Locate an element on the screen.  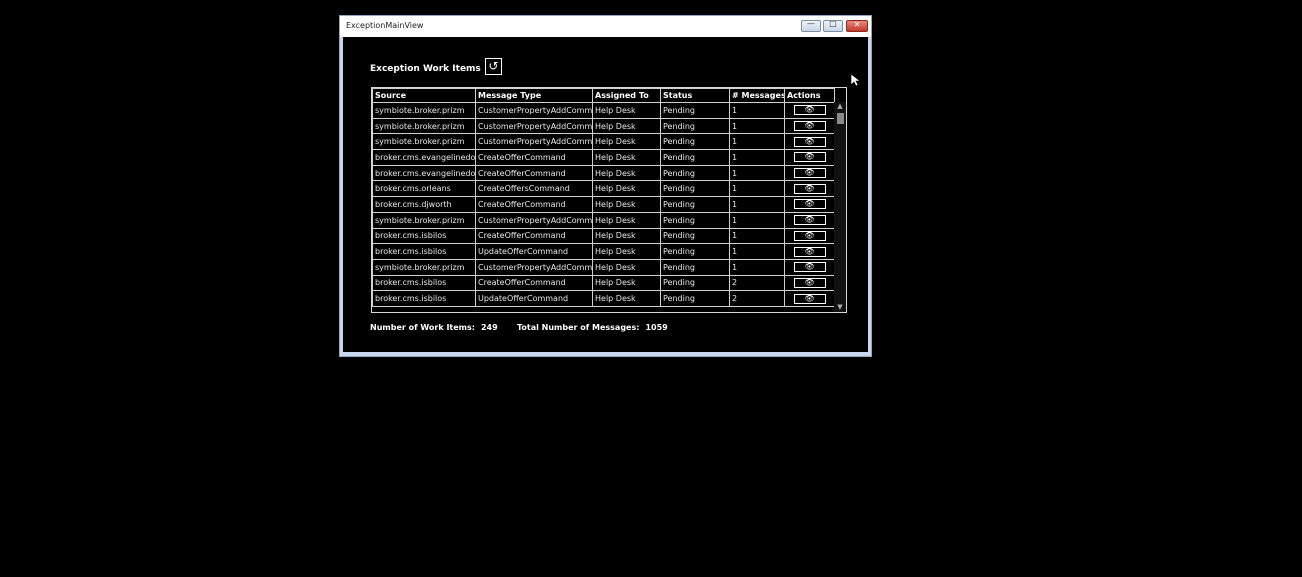
title-bar: ExceptionMainView — □ ✕ is located at coordinates (605, 26).